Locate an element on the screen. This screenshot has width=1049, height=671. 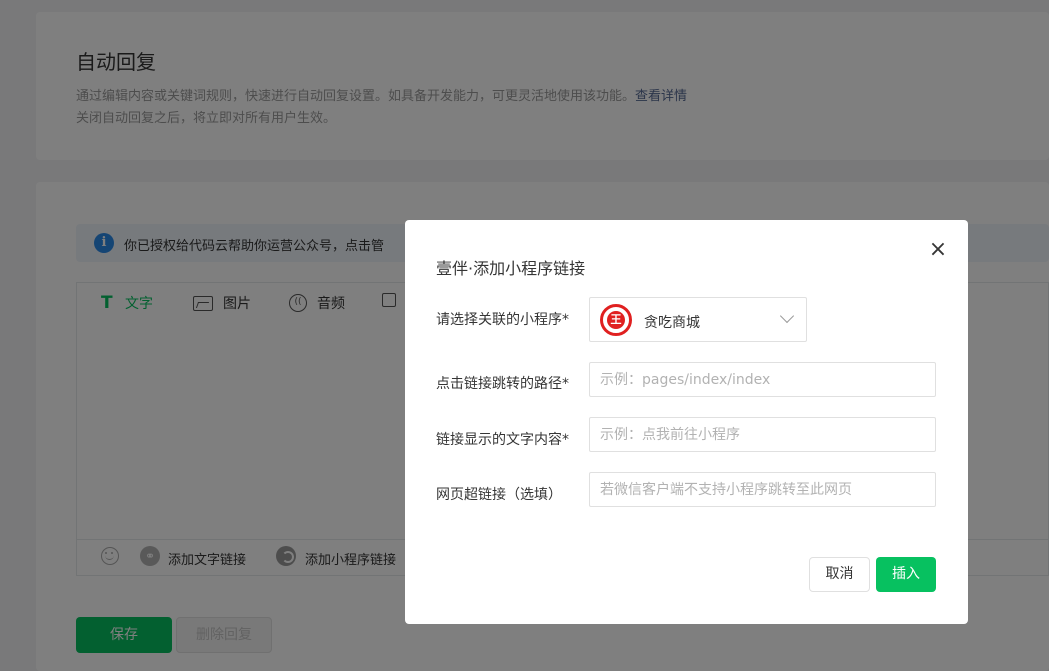
chevron-down-icon is located at coordinates (787, 316).